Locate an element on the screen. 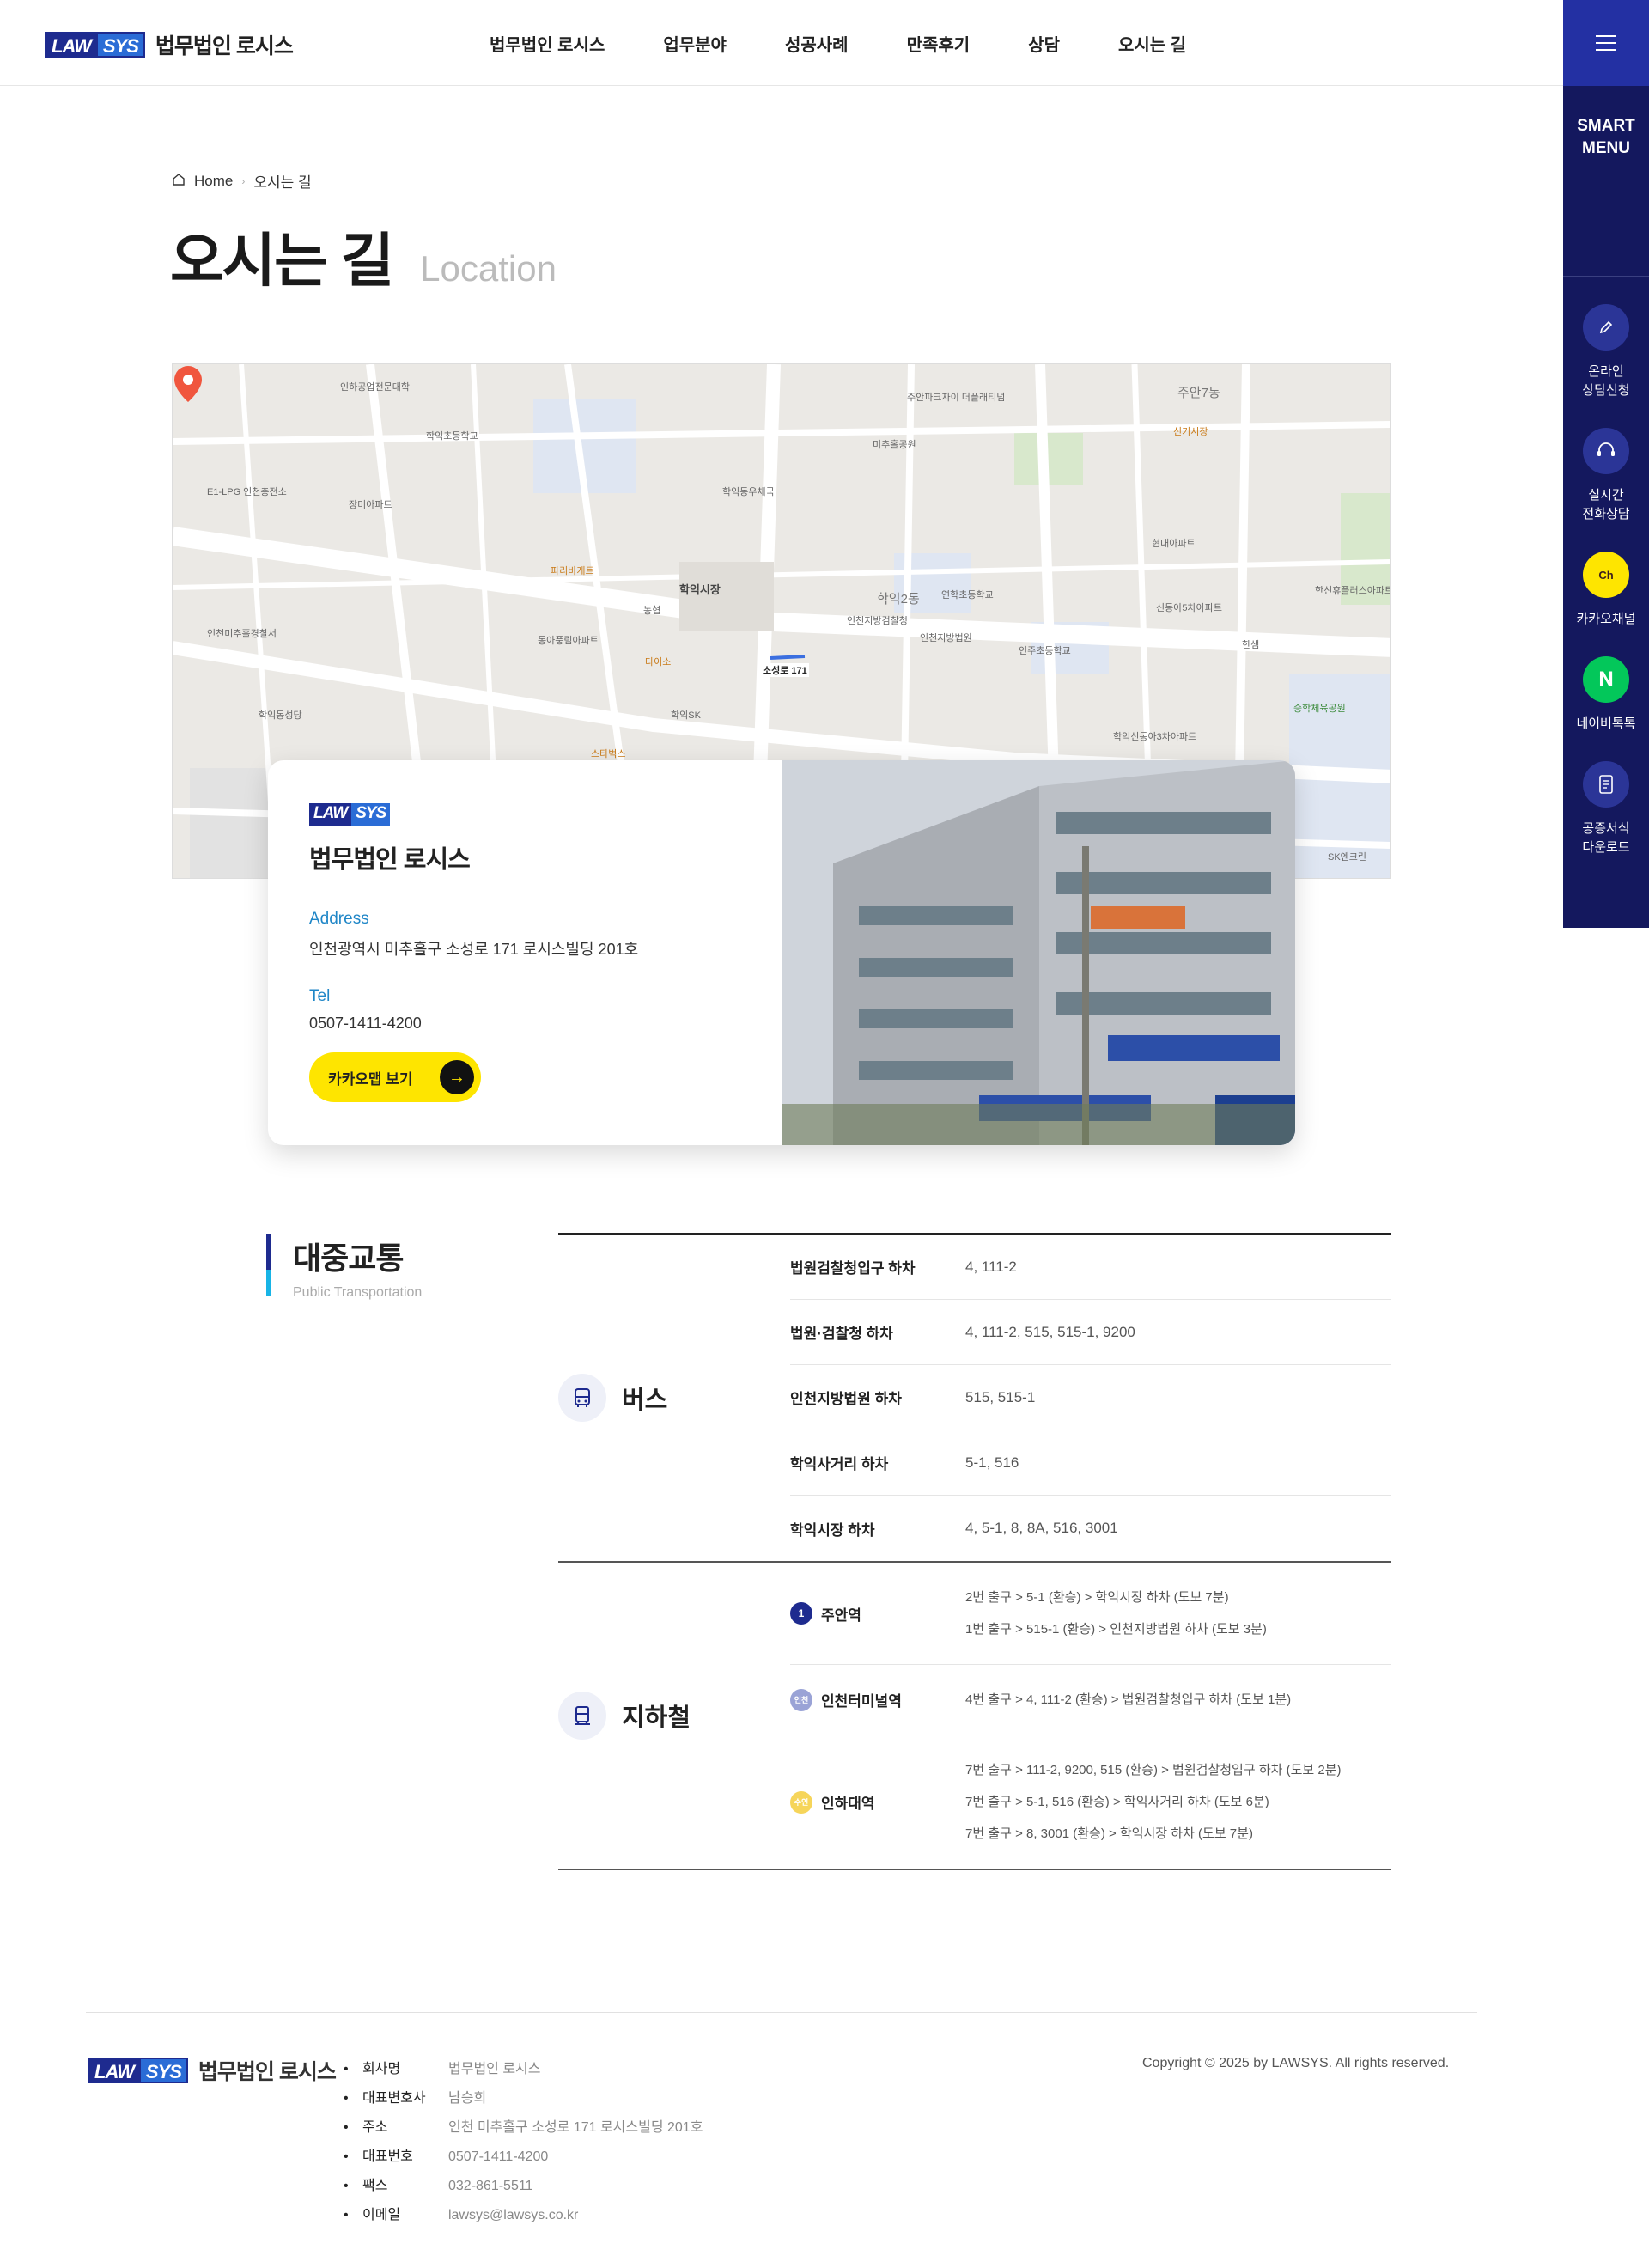 This screenshot has width=1649, height=2268. station: 인천 인천터미널역 is located at coordinates (878, 1699).